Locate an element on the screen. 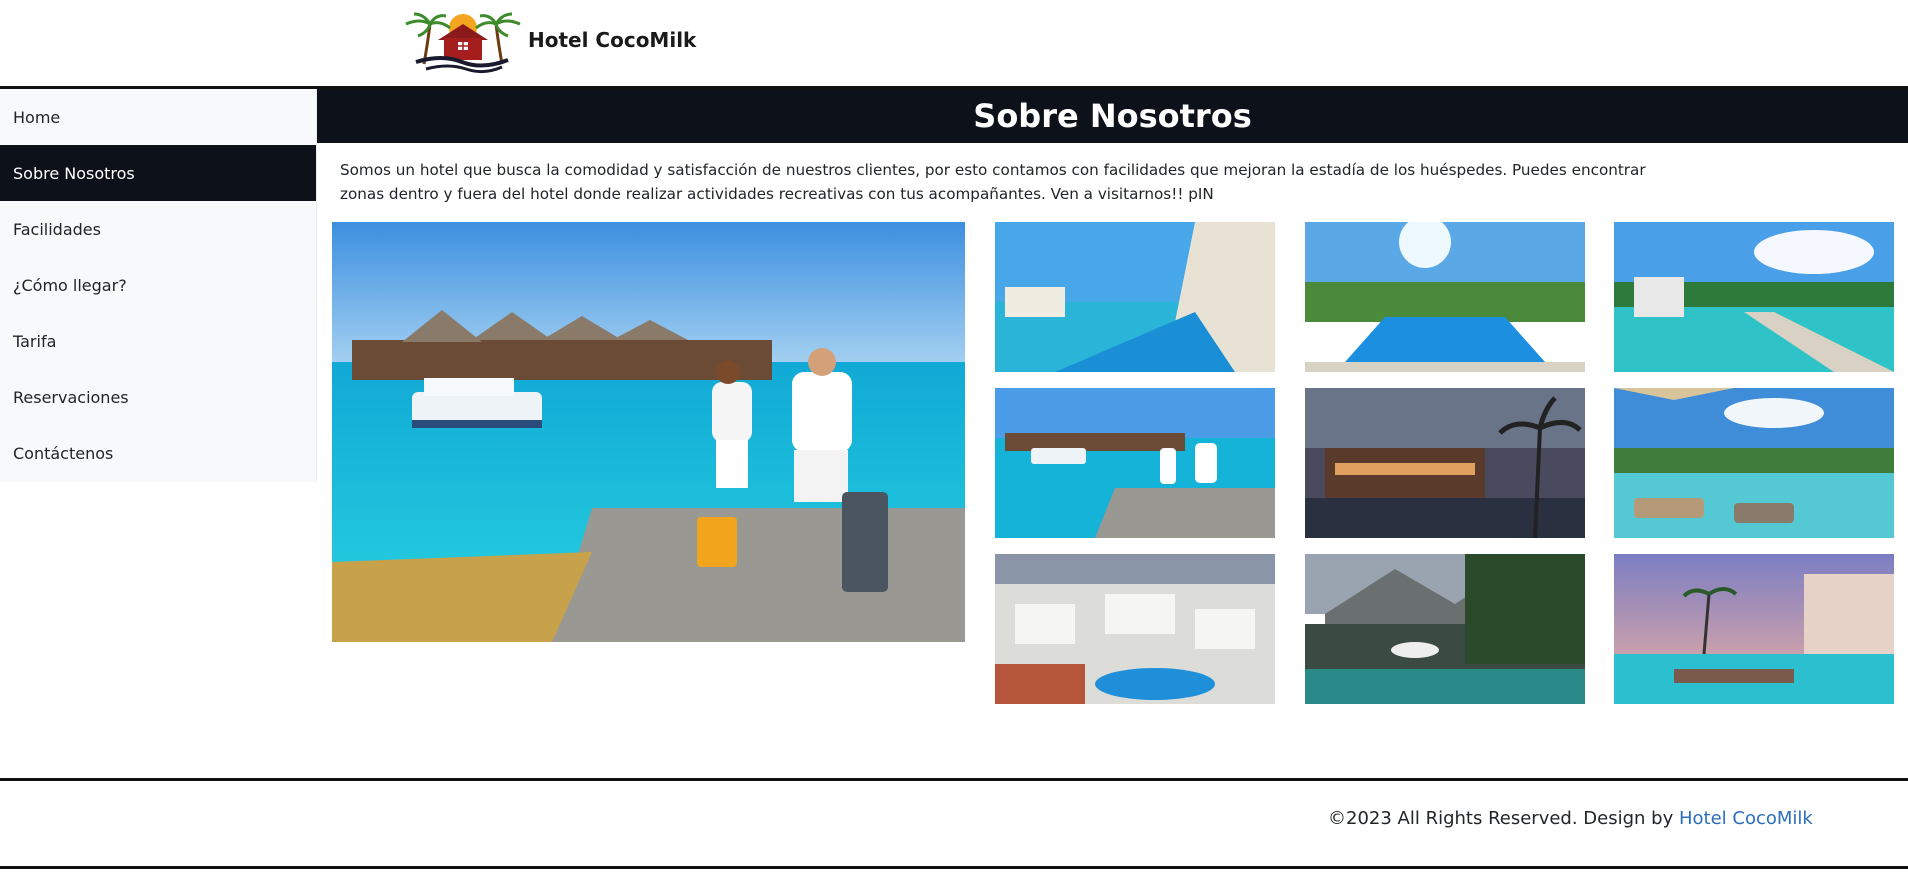  gallery-photo-night-resort is located at coordinates (1445, 463).